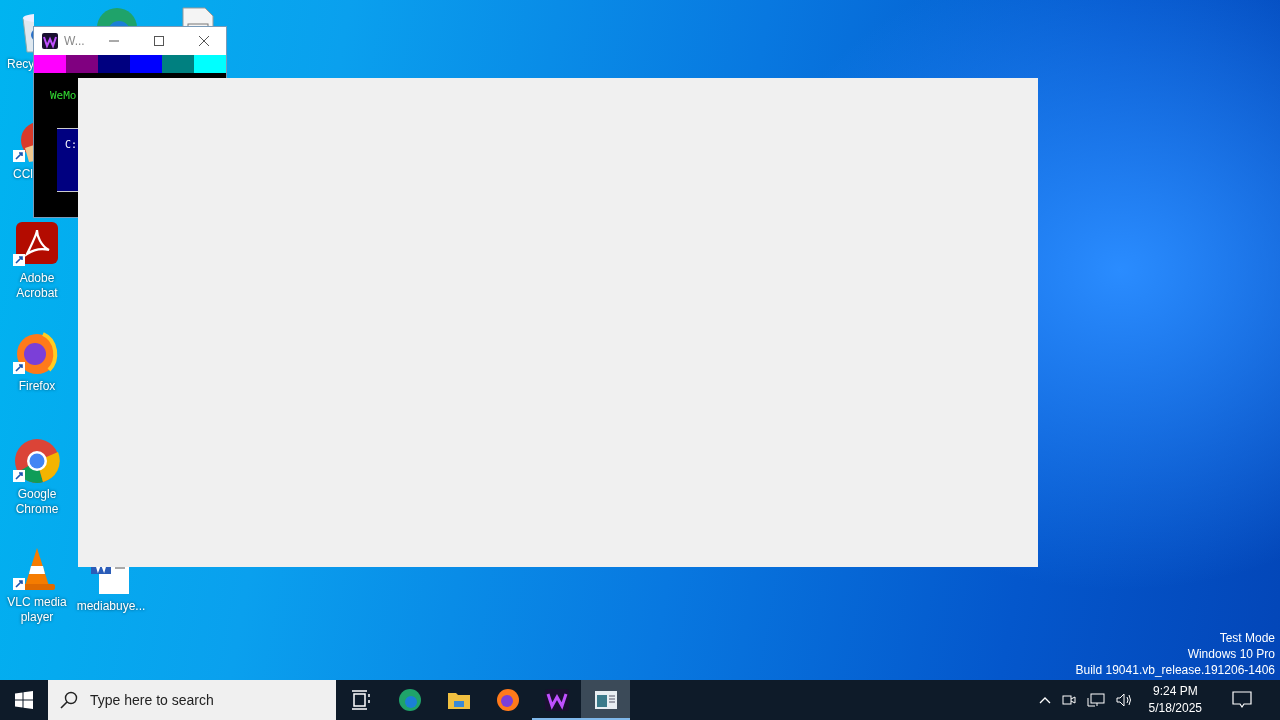 This screenshot has width=1280, height=720. Describe the element at coordinates (69, 700) in the screenshot. I see `search-icon` at that location.